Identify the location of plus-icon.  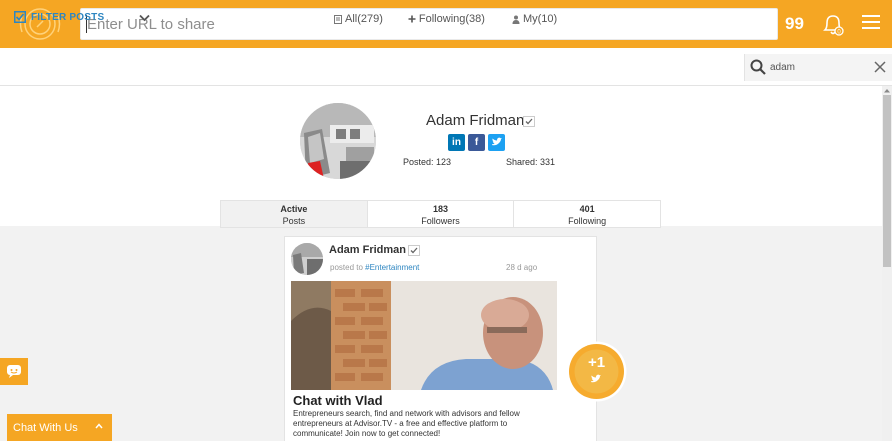
(412, 19).